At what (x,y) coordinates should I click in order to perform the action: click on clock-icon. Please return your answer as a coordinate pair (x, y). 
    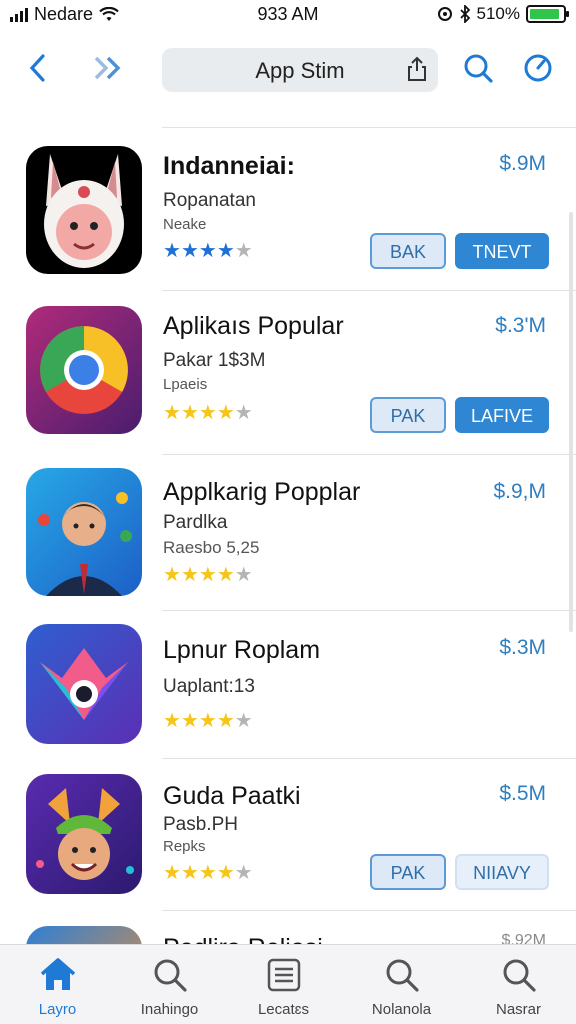
    Looking at the image, I should click on (538, 68).